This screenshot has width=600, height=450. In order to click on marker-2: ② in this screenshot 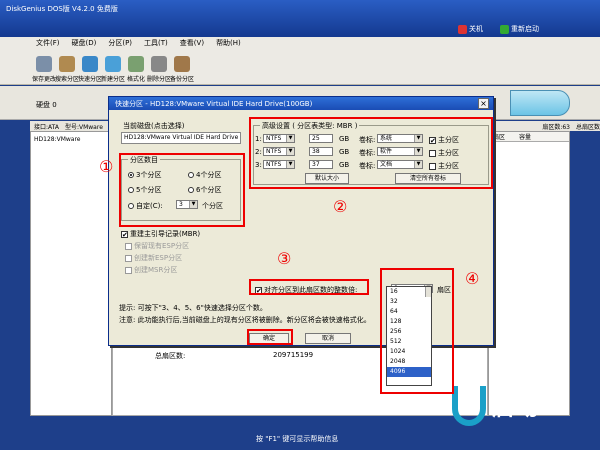, I will do `click(340, 206)`.